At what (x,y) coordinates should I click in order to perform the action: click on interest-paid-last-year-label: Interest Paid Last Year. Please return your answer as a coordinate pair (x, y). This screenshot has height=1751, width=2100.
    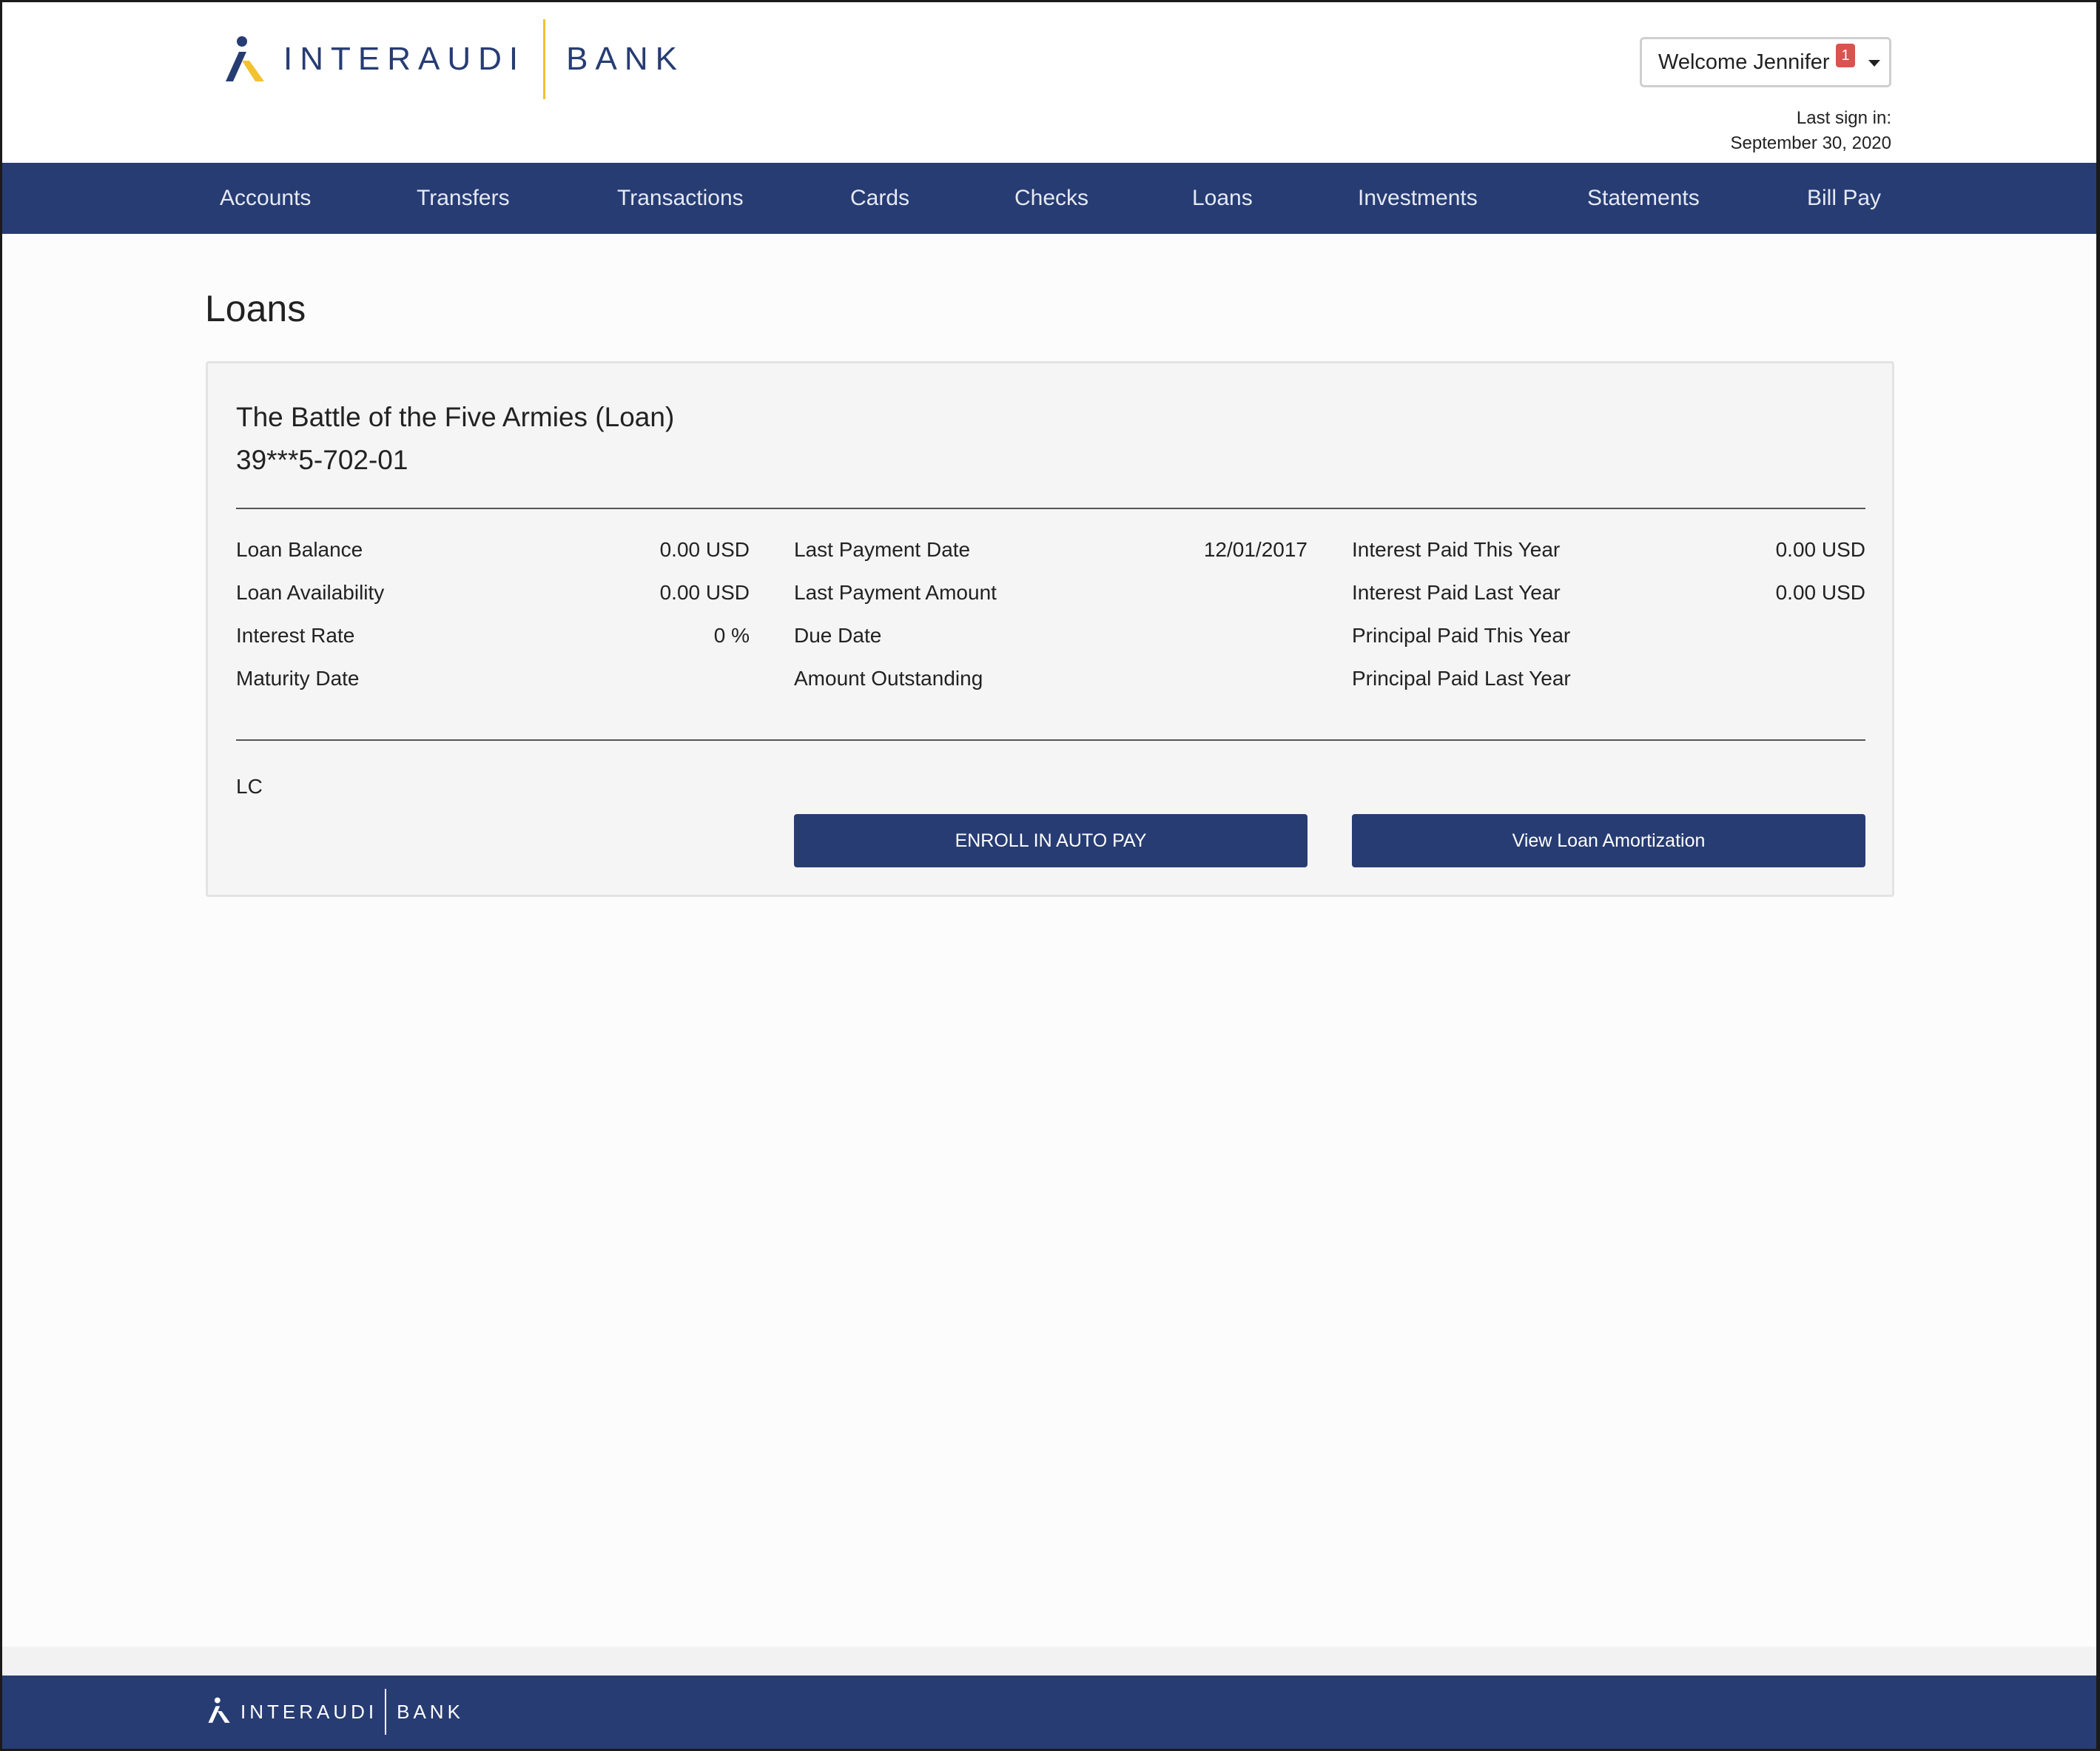
    Looking at the image, I should click on (1457, 592).